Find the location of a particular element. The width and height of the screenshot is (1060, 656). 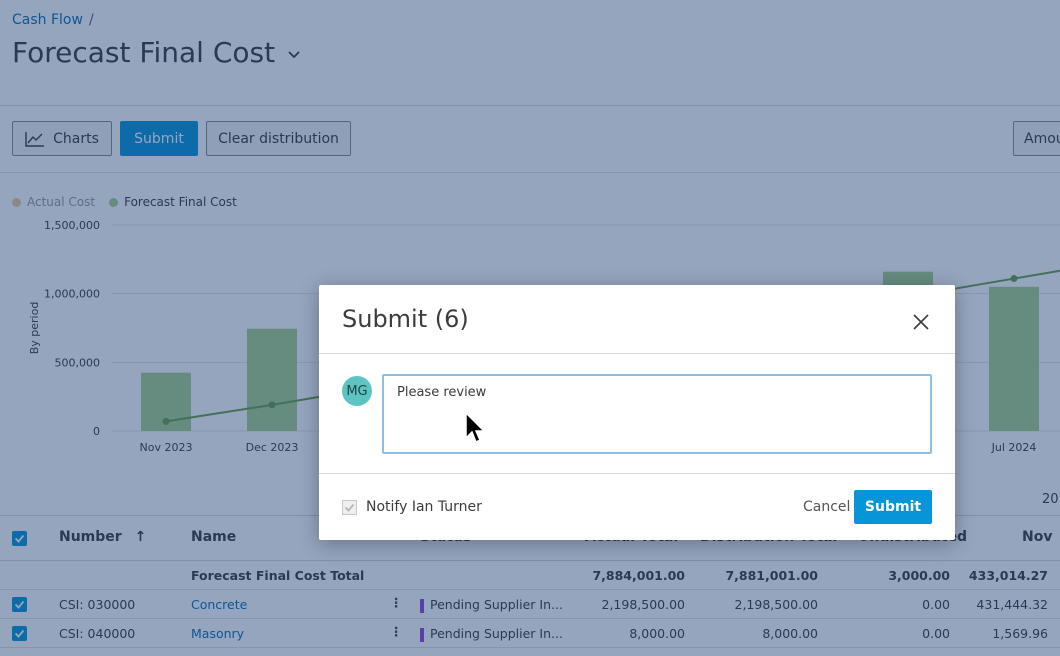

notify-label: Notify Ian Turner is located at coordinates (424, 507).